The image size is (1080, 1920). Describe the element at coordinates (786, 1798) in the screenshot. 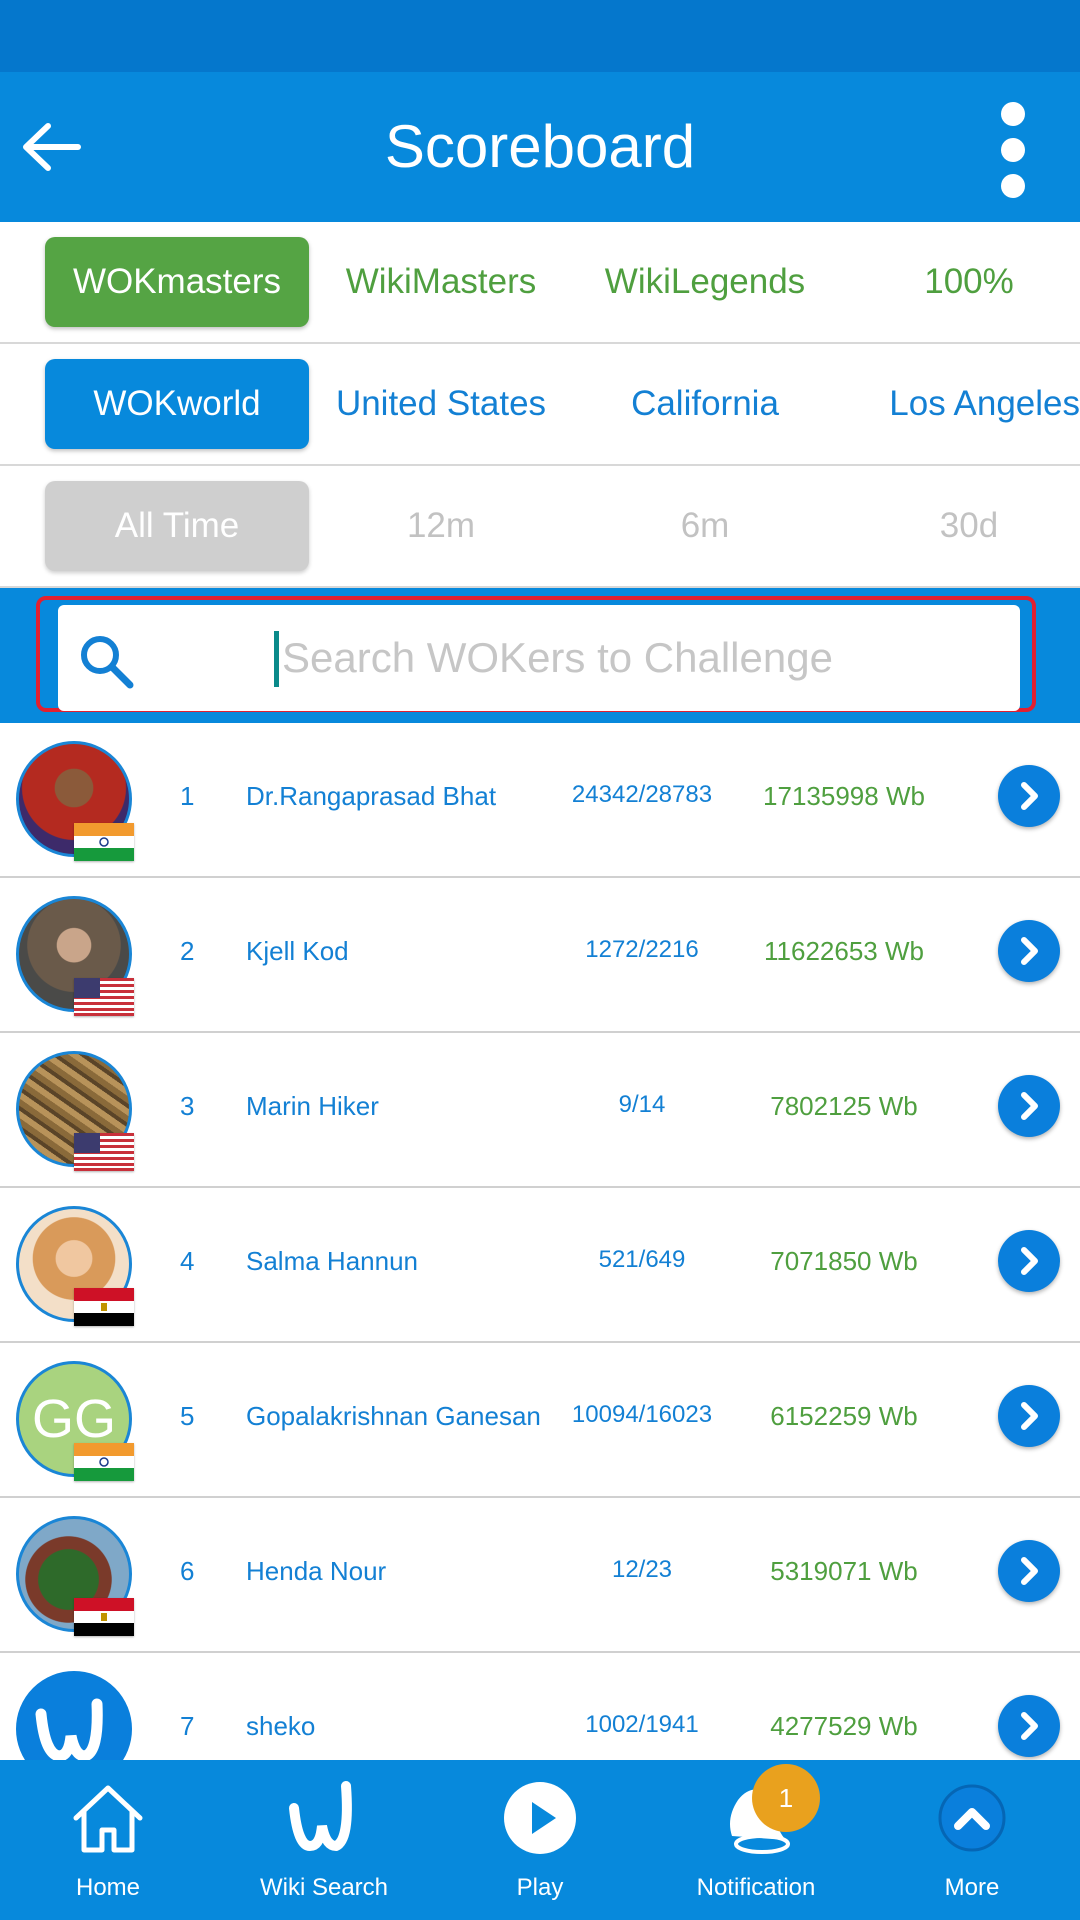

I see `notification-badge: 1` at that location.